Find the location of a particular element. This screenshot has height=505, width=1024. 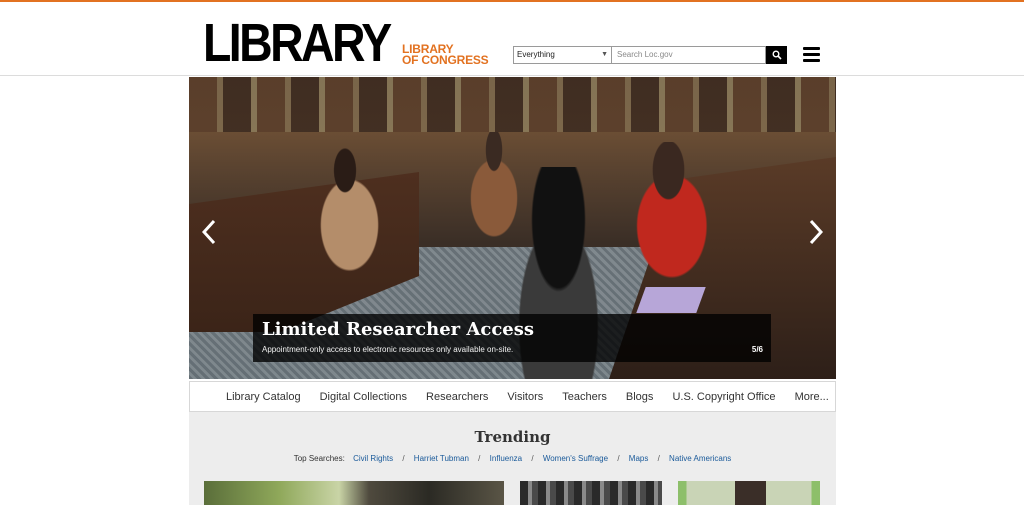

top-search-link-influenza: Influenza is located at coordinates (506, 458).